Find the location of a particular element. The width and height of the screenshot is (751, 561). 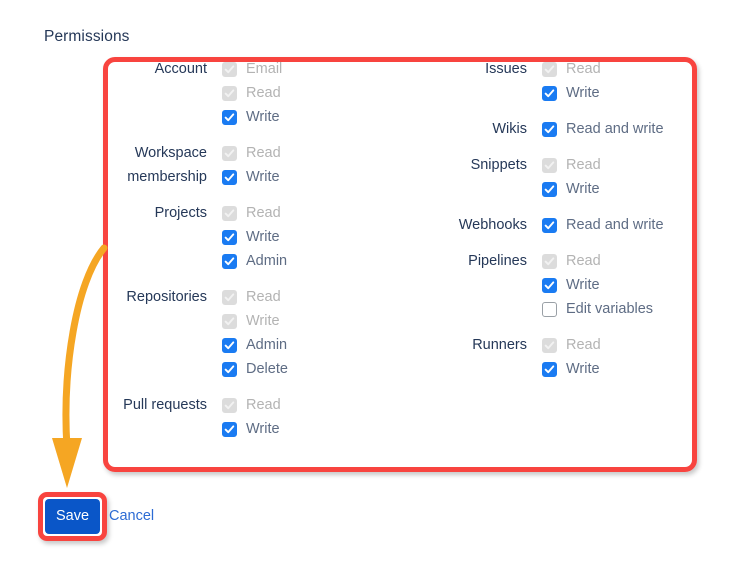

permission-option: Edit variables is located at coordinates (622, 309).